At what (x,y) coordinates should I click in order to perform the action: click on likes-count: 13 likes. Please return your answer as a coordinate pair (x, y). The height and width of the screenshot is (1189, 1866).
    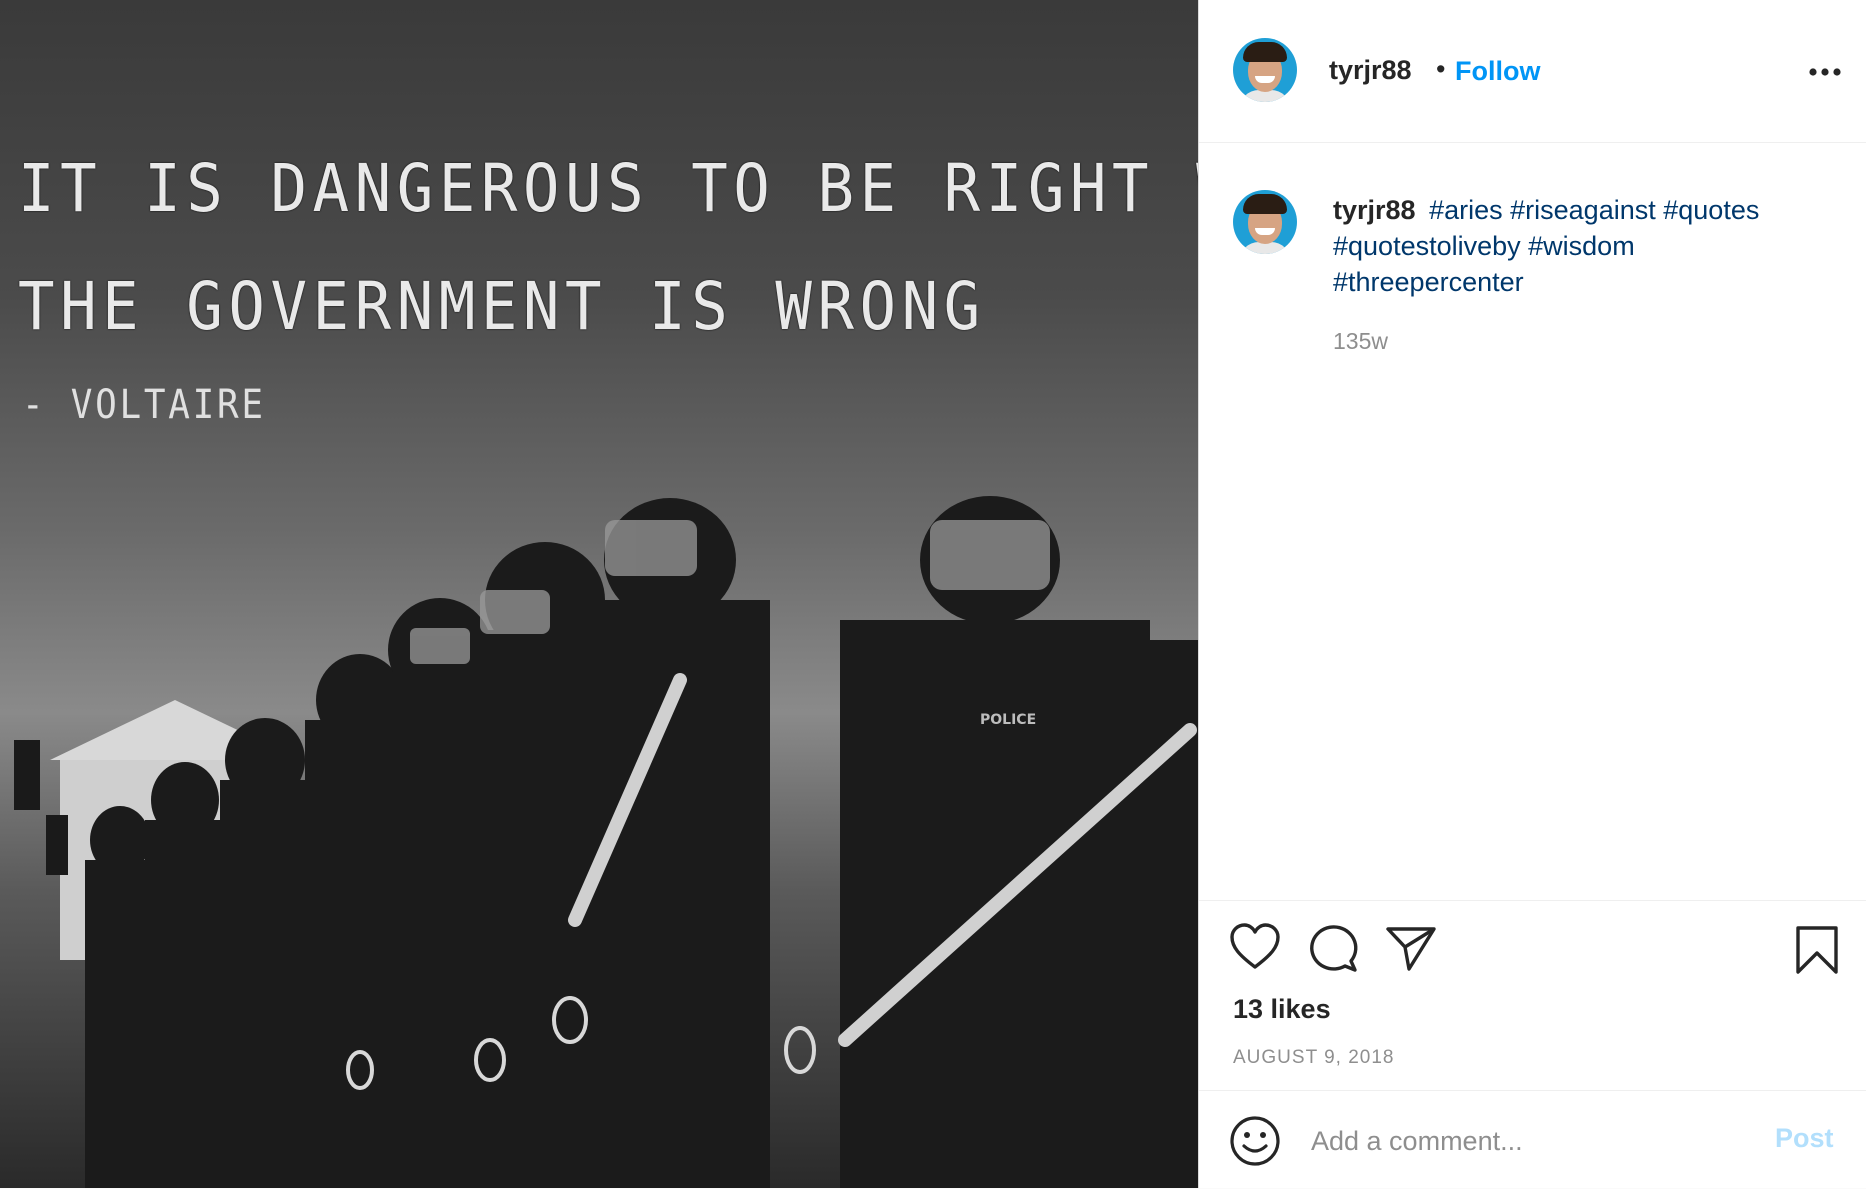
    Looking at the image, I should click on (1282, 1009).